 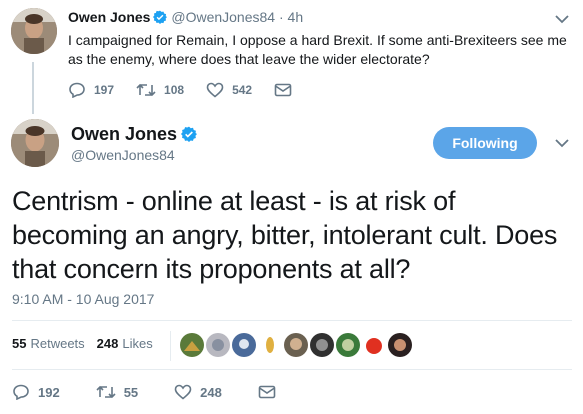 What do you see at coordinates (104, 90) in the screenshot?
I see `parent-reply-count: 197` at bounding box center [104, 90].